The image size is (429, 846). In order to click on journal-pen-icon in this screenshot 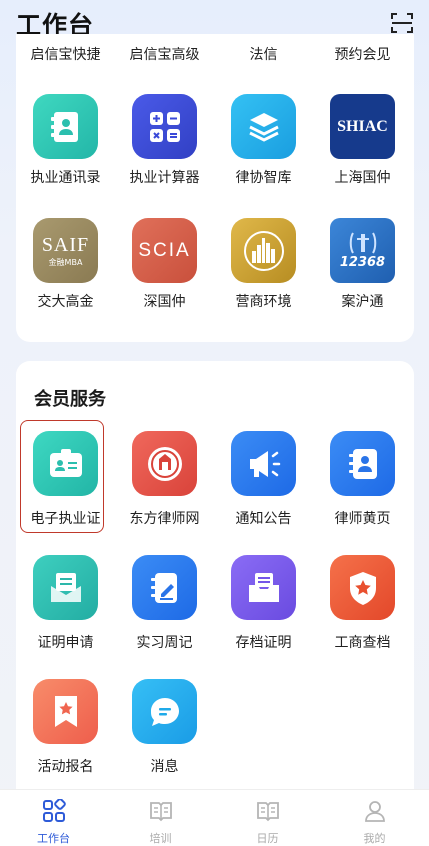, I will do `click(164, 587)`.